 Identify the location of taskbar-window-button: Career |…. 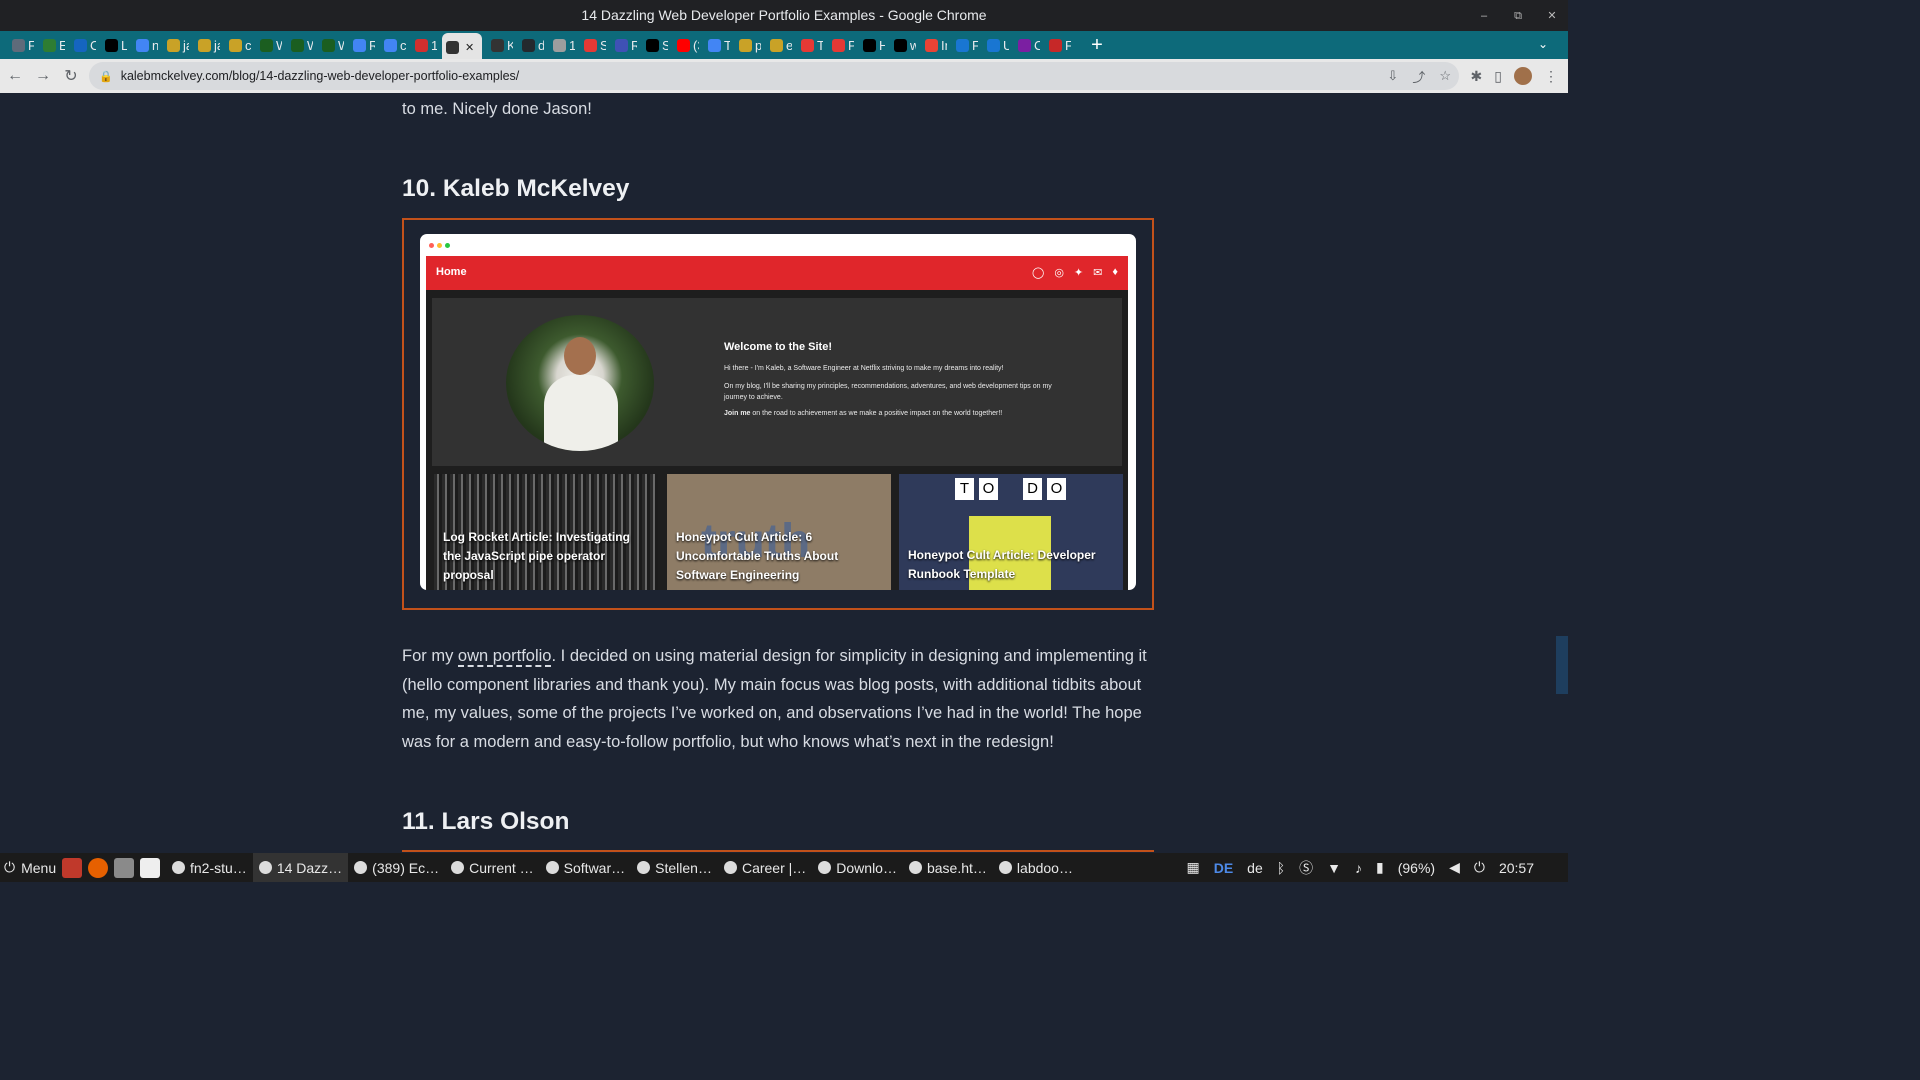
(765, 867).